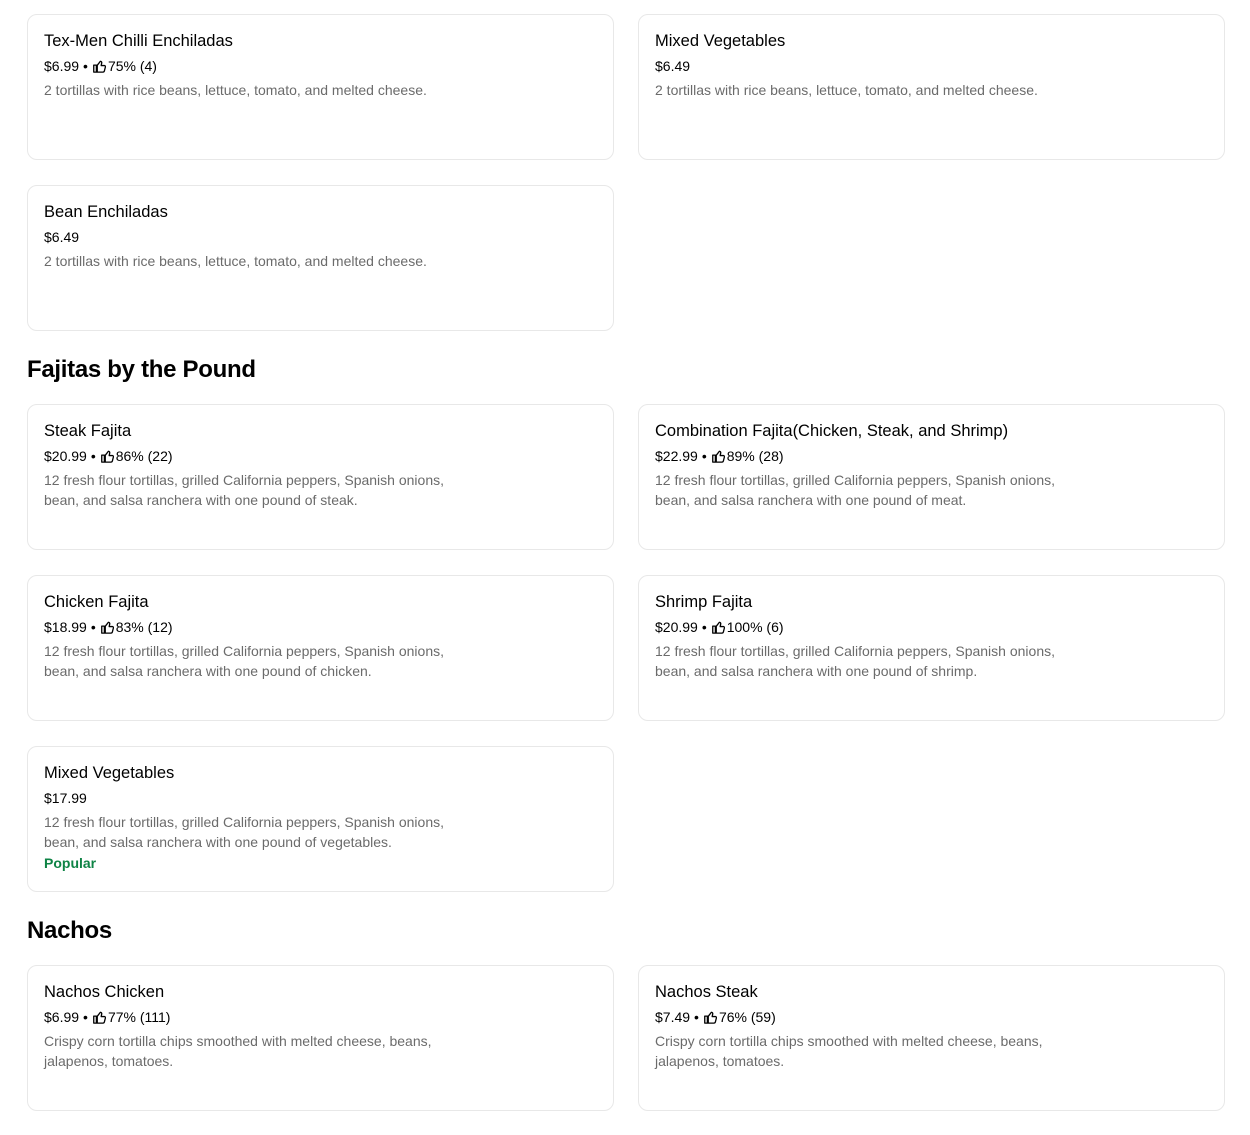 This screenshot has height=1135, width=1250. What do you see at coordinates (106, 212) in the screenshot?
I see `item-name: Bean Enchiladas` at bounding box center [106, 212].